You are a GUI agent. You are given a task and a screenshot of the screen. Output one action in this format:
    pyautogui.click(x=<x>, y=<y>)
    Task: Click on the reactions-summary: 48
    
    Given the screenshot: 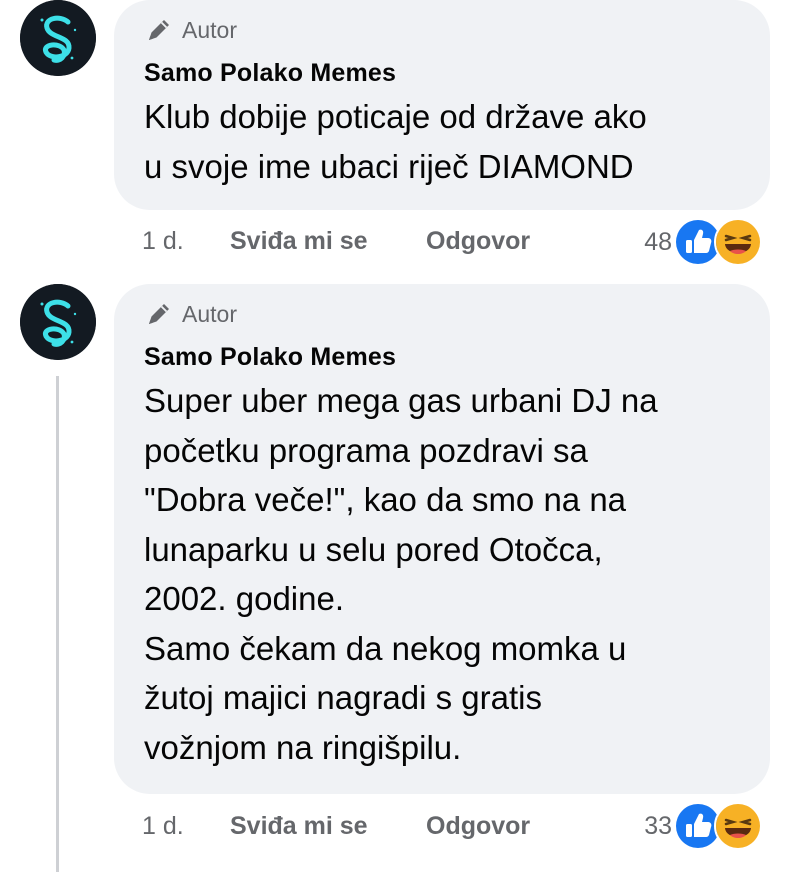 What is the action you would take?
    pyautogui.click(x=703, y=242)
    